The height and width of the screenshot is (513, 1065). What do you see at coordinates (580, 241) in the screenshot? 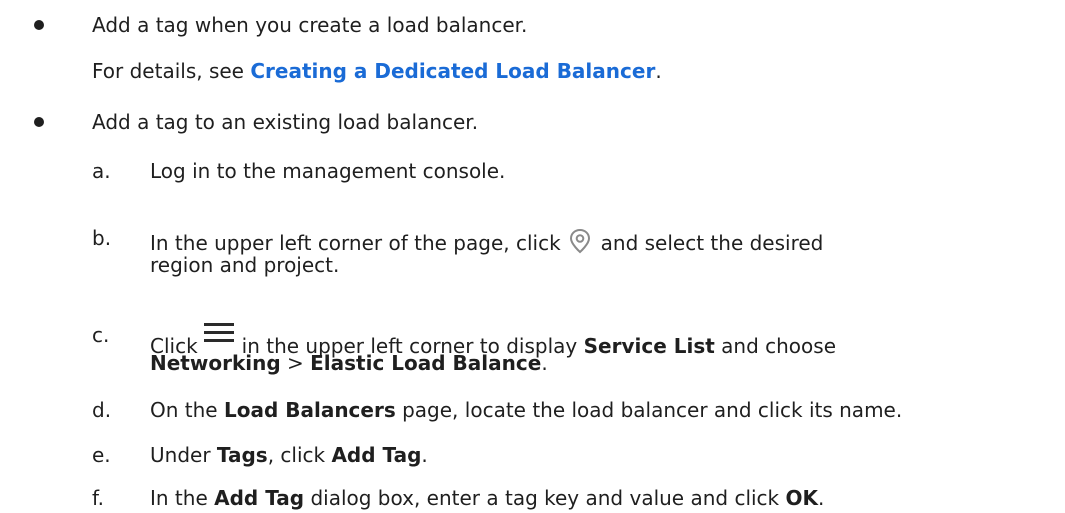
I see `location-pin-icon` at bounding box center [580, 241].